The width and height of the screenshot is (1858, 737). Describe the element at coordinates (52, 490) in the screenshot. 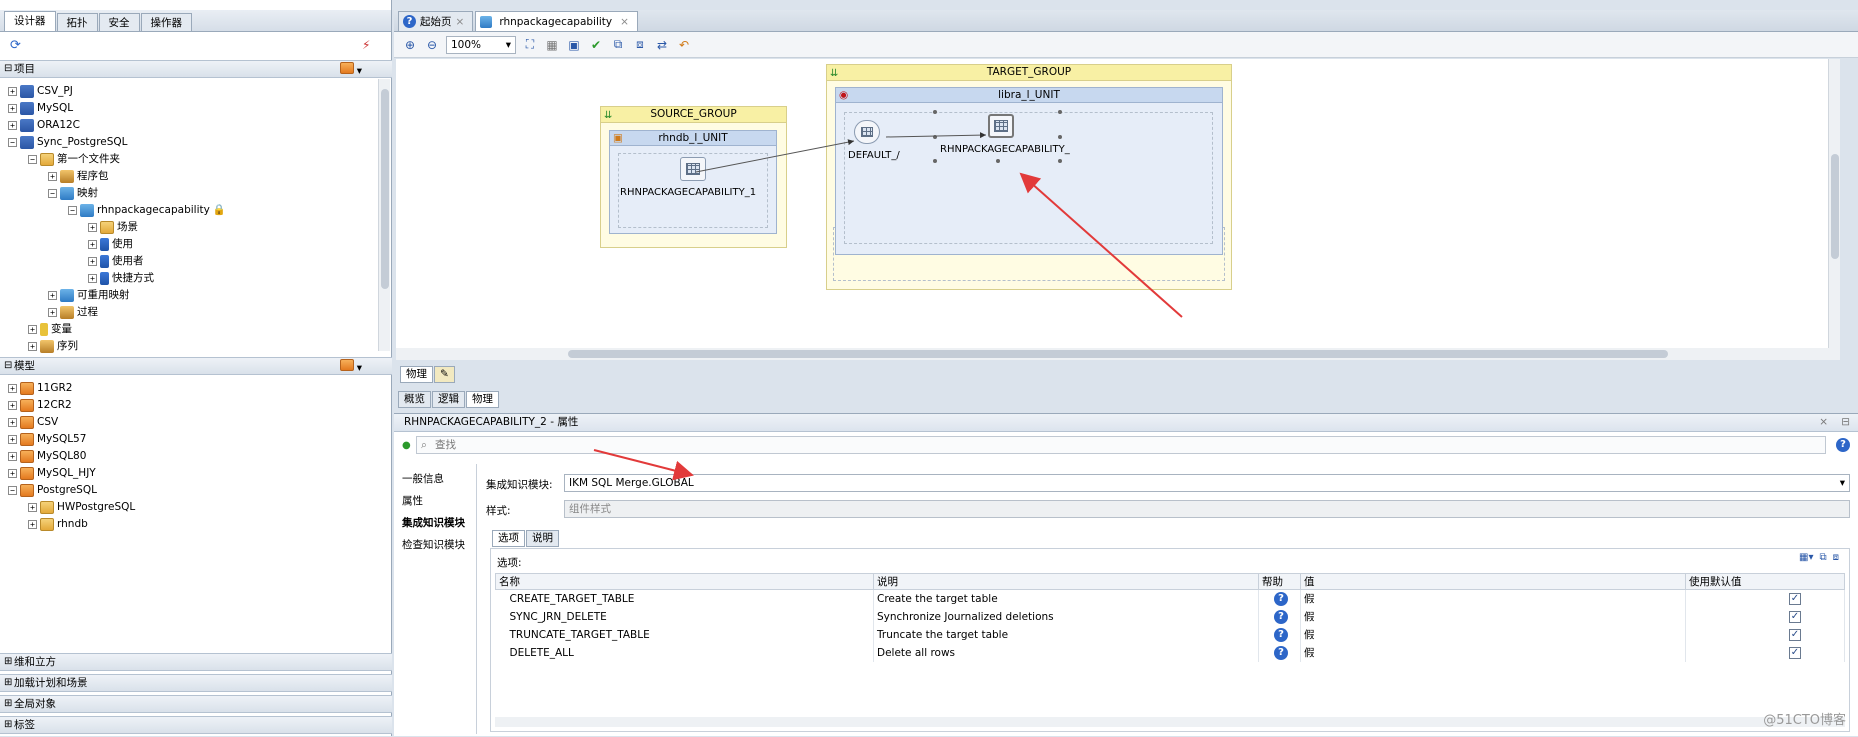

I see `tree-item-postgresql: − PostgreSQL` at that location.